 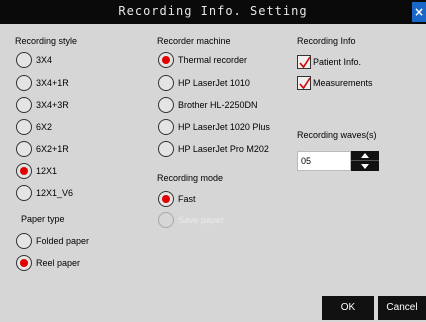 I want to click on measurements-checkbox: Measurements, so click(x=335, y=83).